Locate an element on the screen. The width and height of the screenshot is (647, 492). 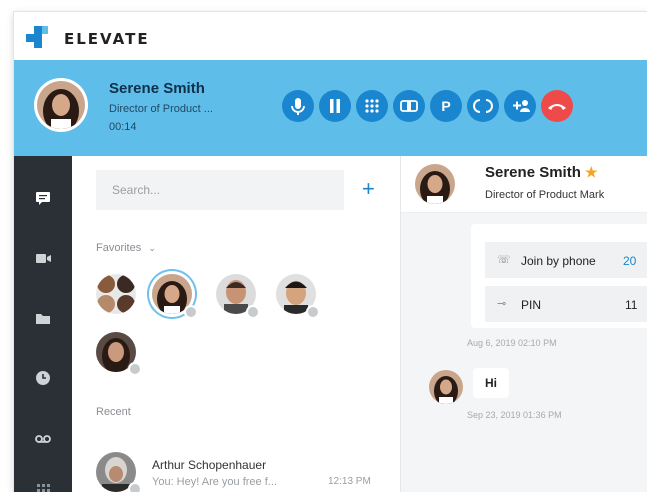
search-input is located at coordinates (220, 190).